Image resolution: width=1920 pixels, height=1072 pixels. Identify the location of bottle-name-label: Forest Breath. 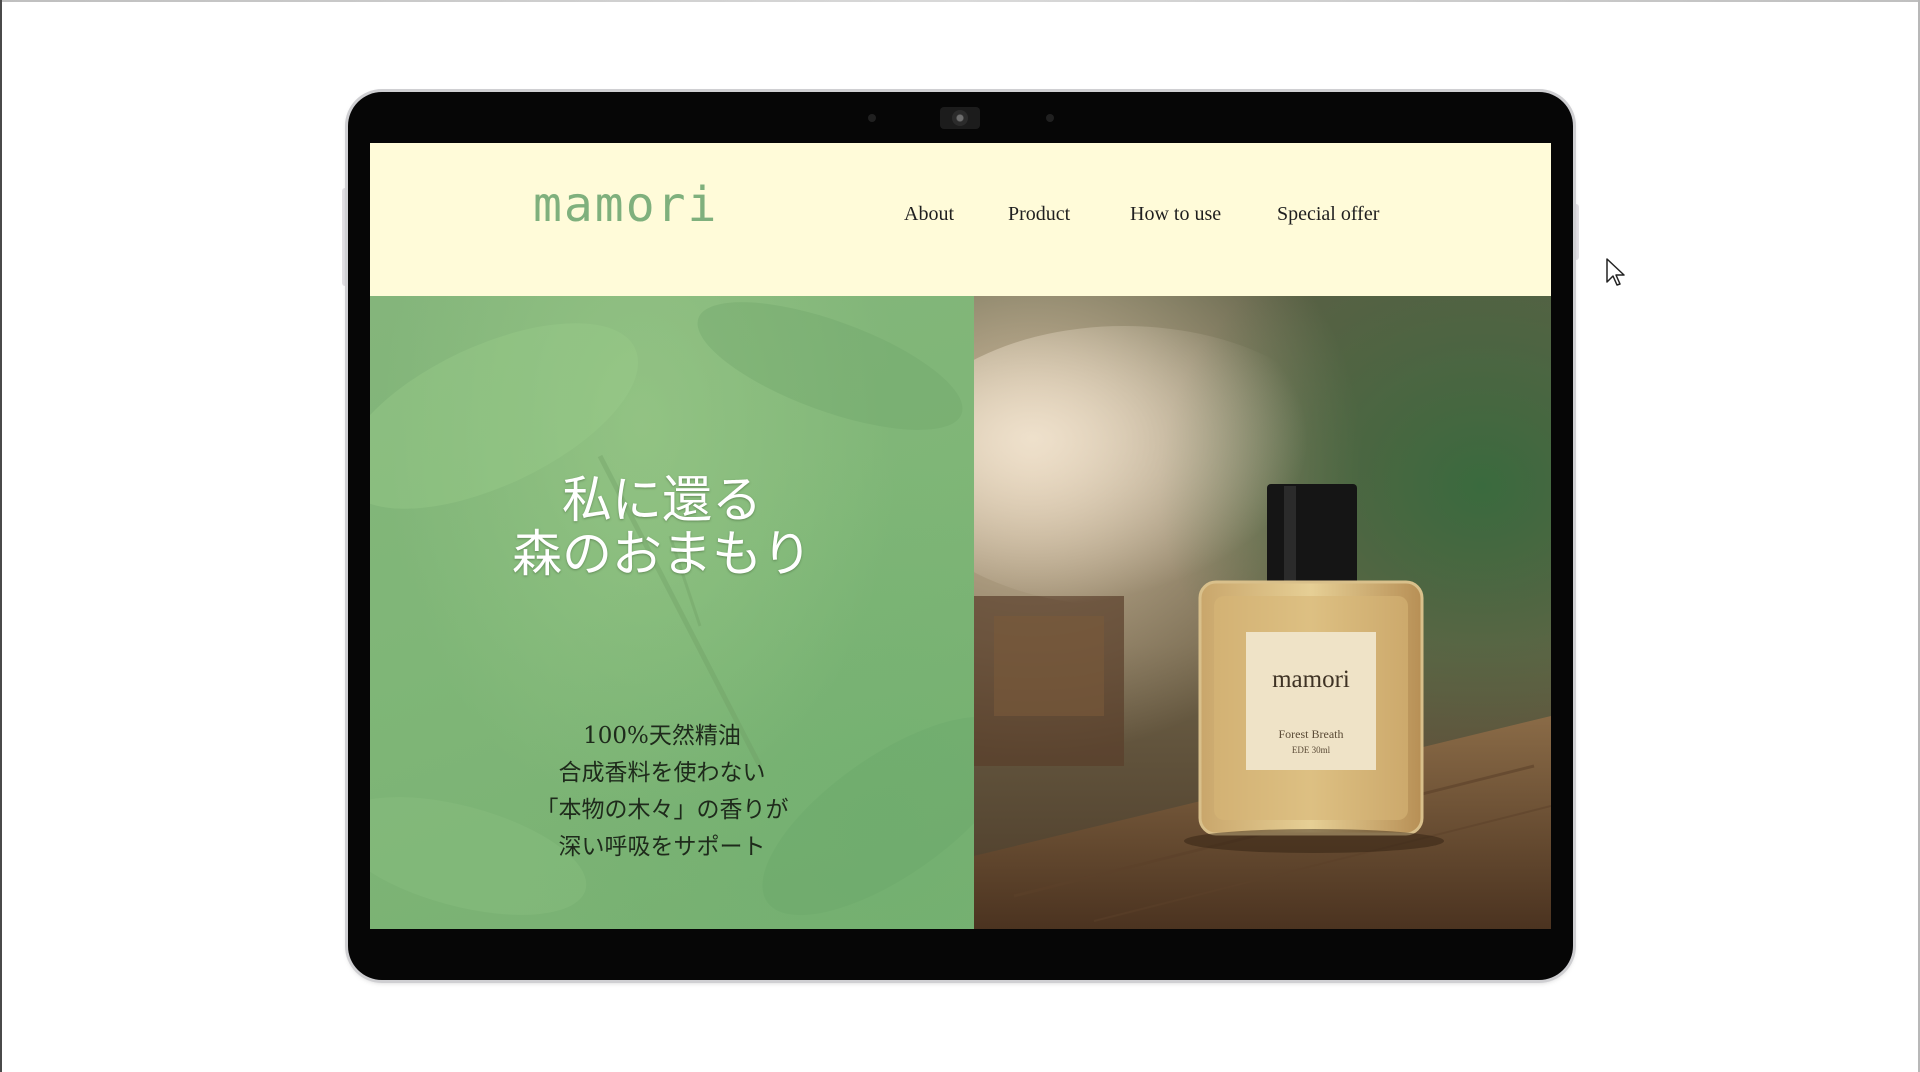
(1311, 734).